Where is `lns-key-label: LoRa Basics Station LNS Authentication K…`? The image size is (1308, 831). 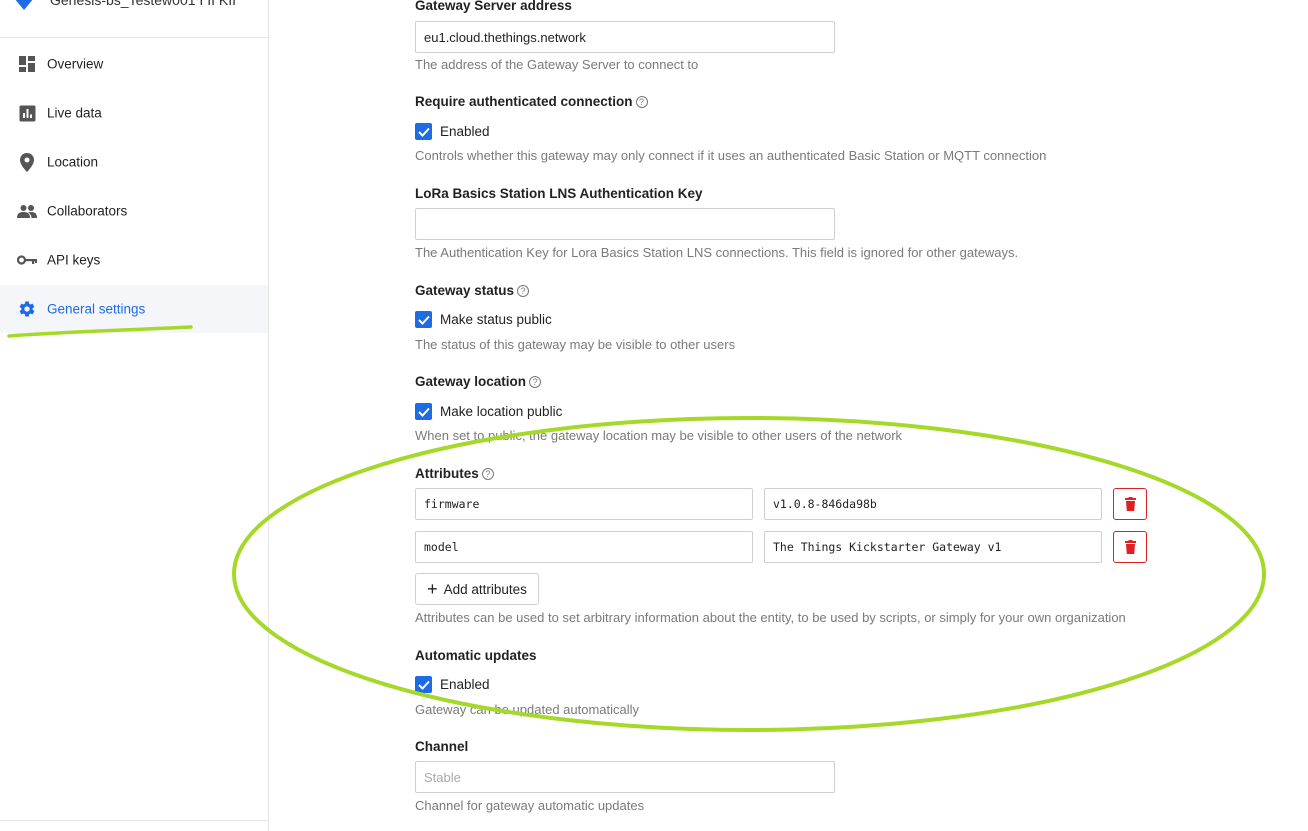 lns-key-label: LoRa Basics Station LNS Authentication K… is located at coordinates (559, 193).